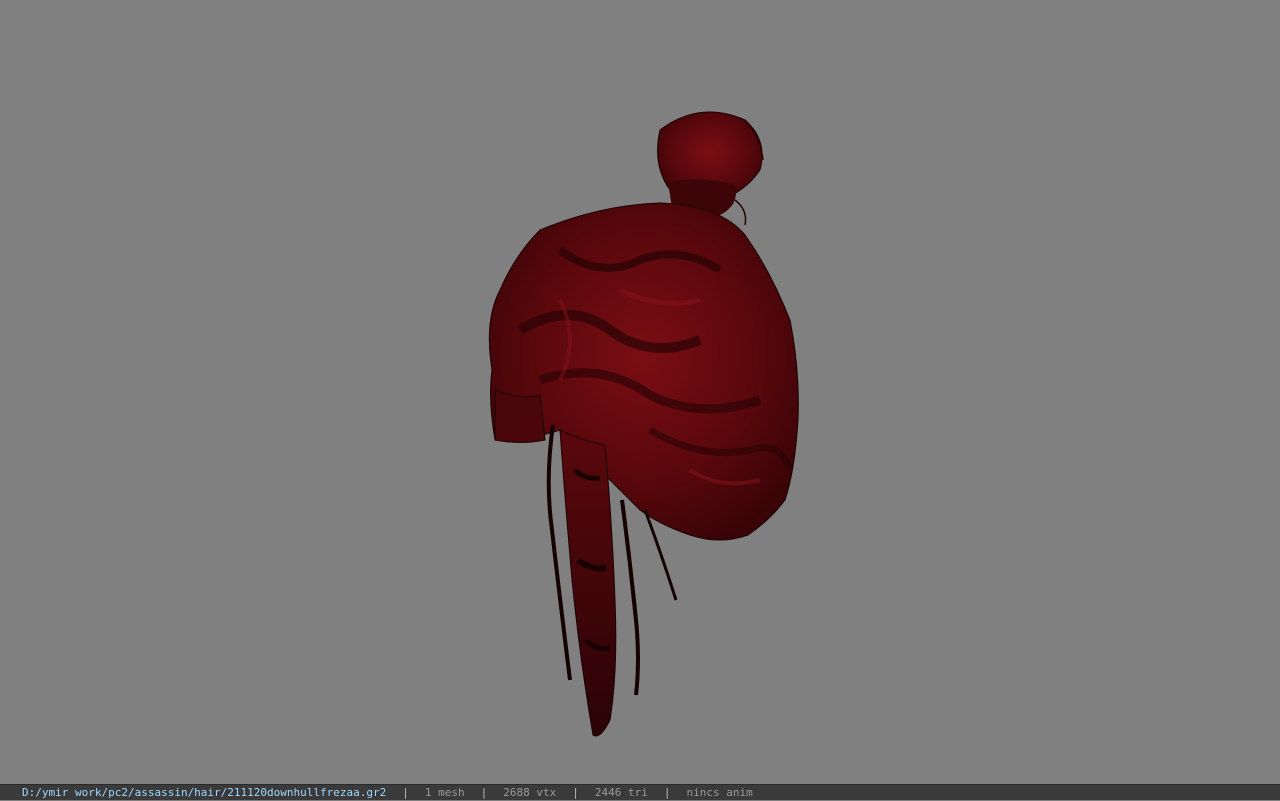 This screenshot has width=1280, height=801. I want to click on status-triangle-count: 2446 tri, so click(621, 792).